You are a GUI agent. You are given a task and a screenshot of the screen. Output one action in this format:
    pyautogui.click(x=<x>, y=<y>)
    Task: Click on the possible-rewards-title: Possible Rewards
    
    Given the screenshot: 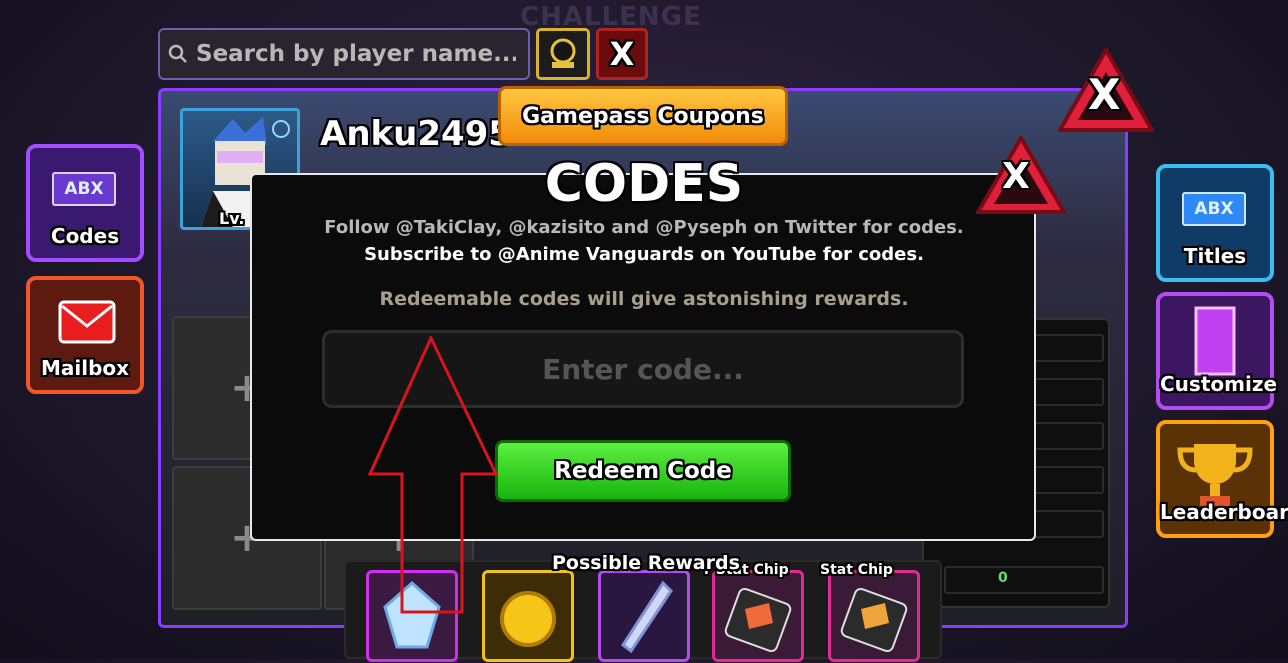 What is the action you would take?
    pyautogui.click(x=646, y=563)
    